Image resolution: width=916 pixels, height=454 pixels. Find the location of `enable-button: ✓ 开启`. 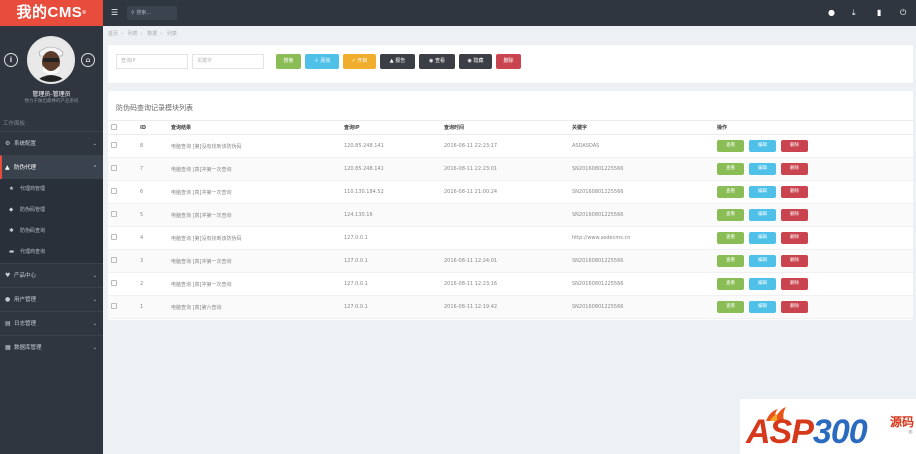

enable-button: ✓ 开启 is located at coordinates (359, 61).